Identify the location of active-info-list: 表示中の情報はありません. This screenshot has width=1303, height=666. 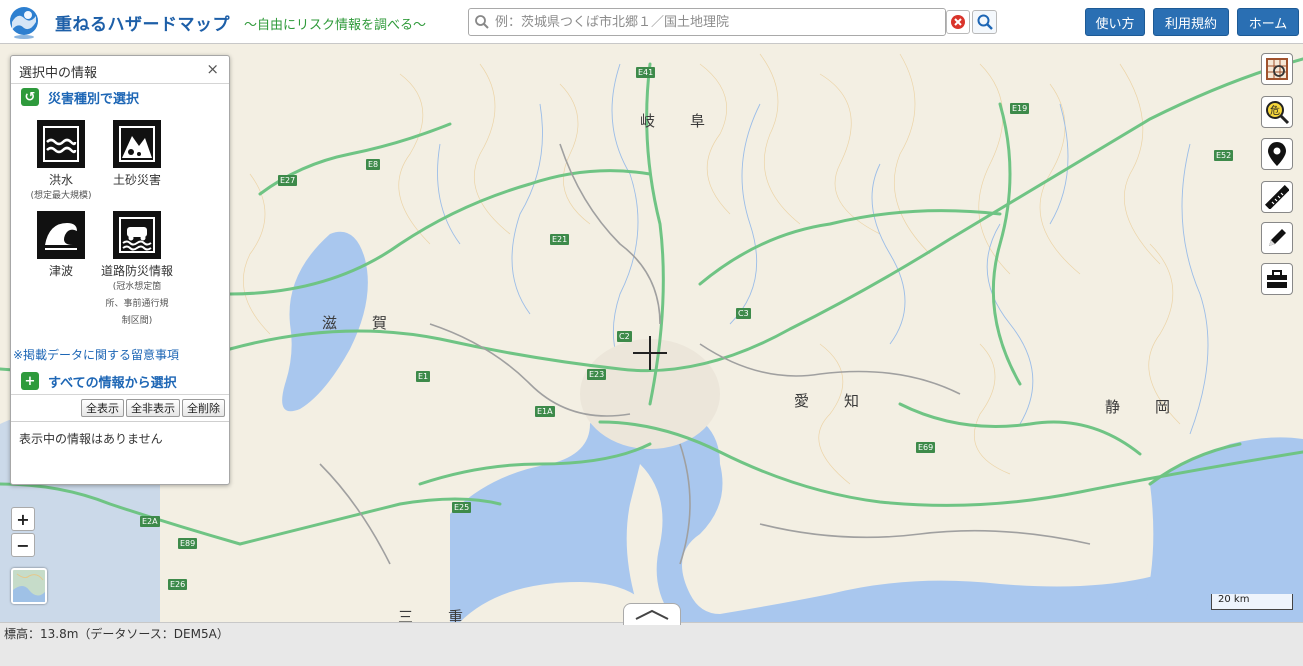
(120, 453).